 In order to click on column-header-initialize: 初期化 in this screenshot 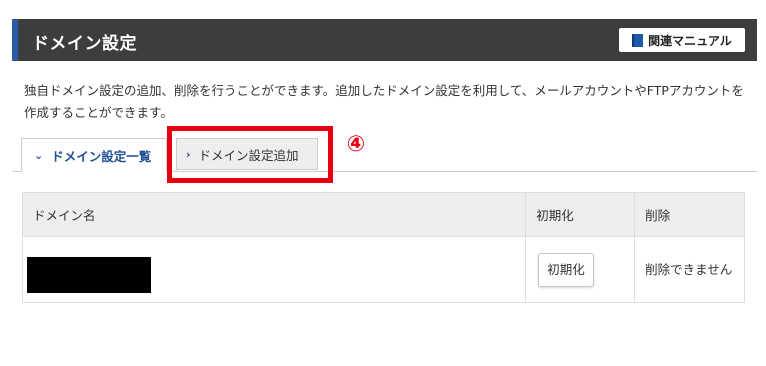, I will do `click(580, 214)`.